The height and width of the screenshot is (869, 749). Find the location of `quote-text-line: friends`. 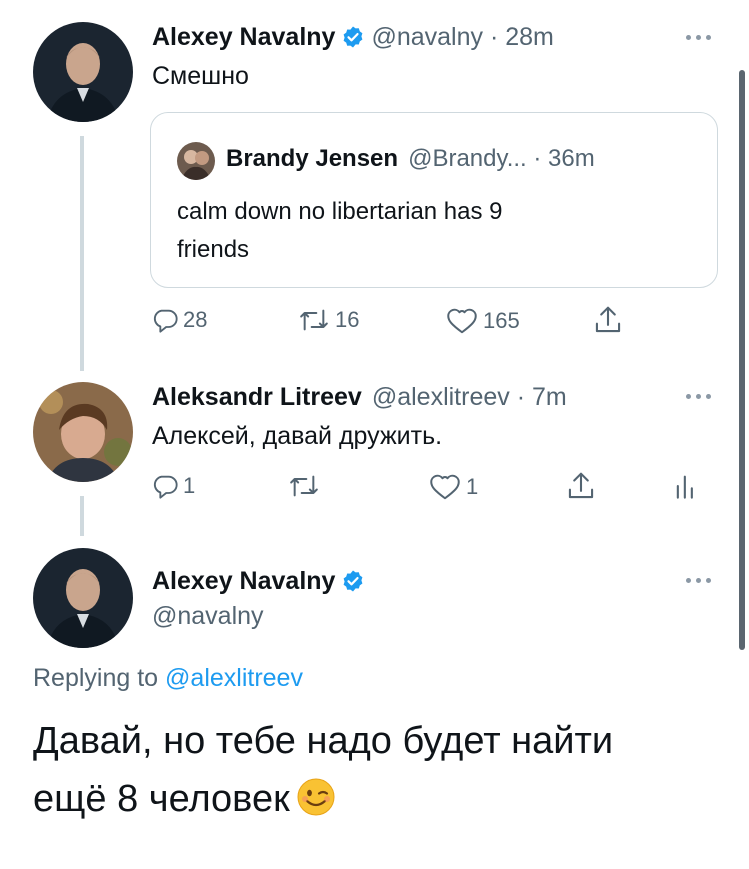

quote-text-line: friends is located at coordinates (213, 249).